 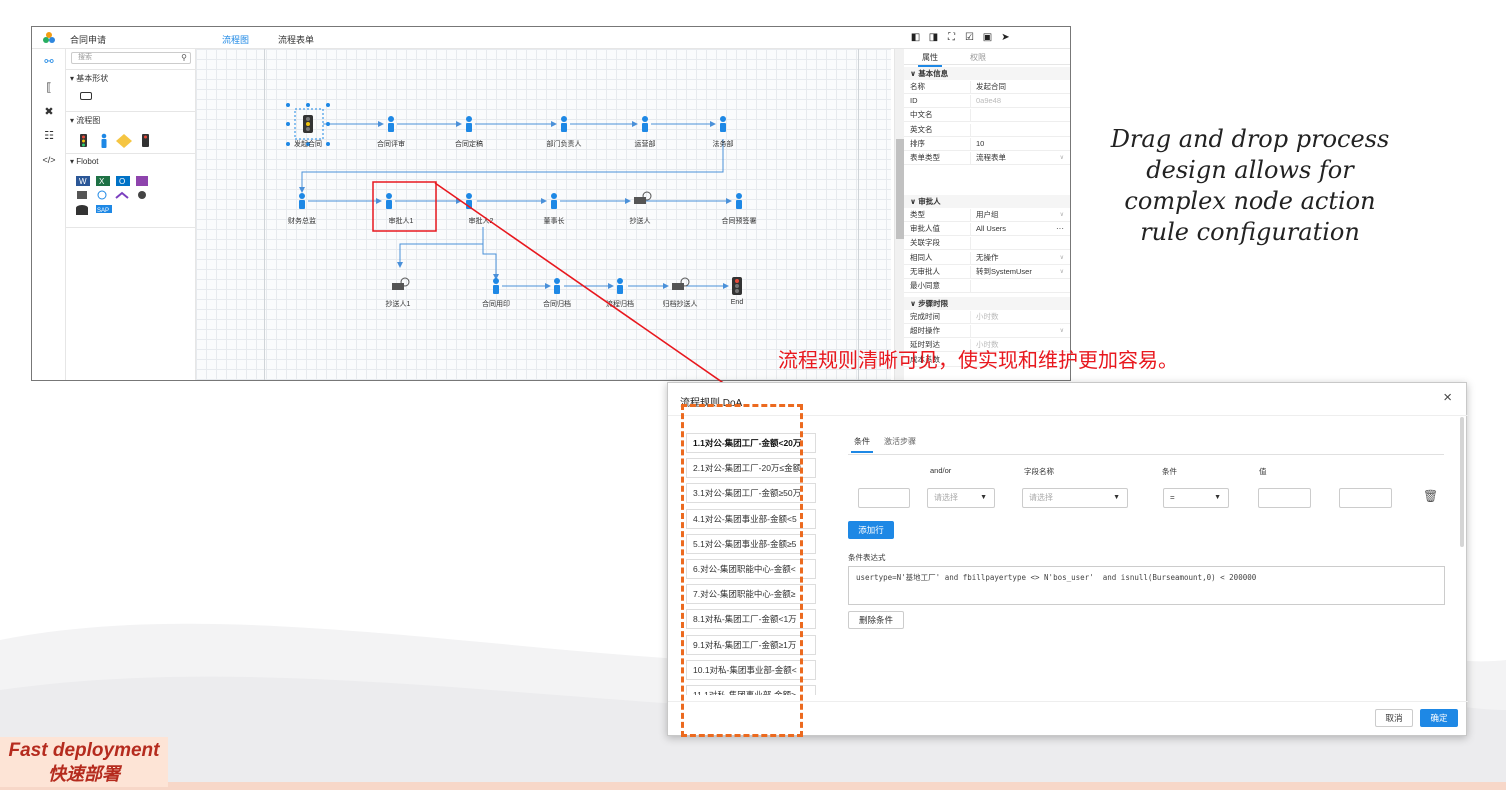 What do you see at coordinates (978, 361) in the screenshot?
I see `chinese-caption: 流程规则清晰可见，使实现和维护更加容易。` at bounding box center [978, 361].